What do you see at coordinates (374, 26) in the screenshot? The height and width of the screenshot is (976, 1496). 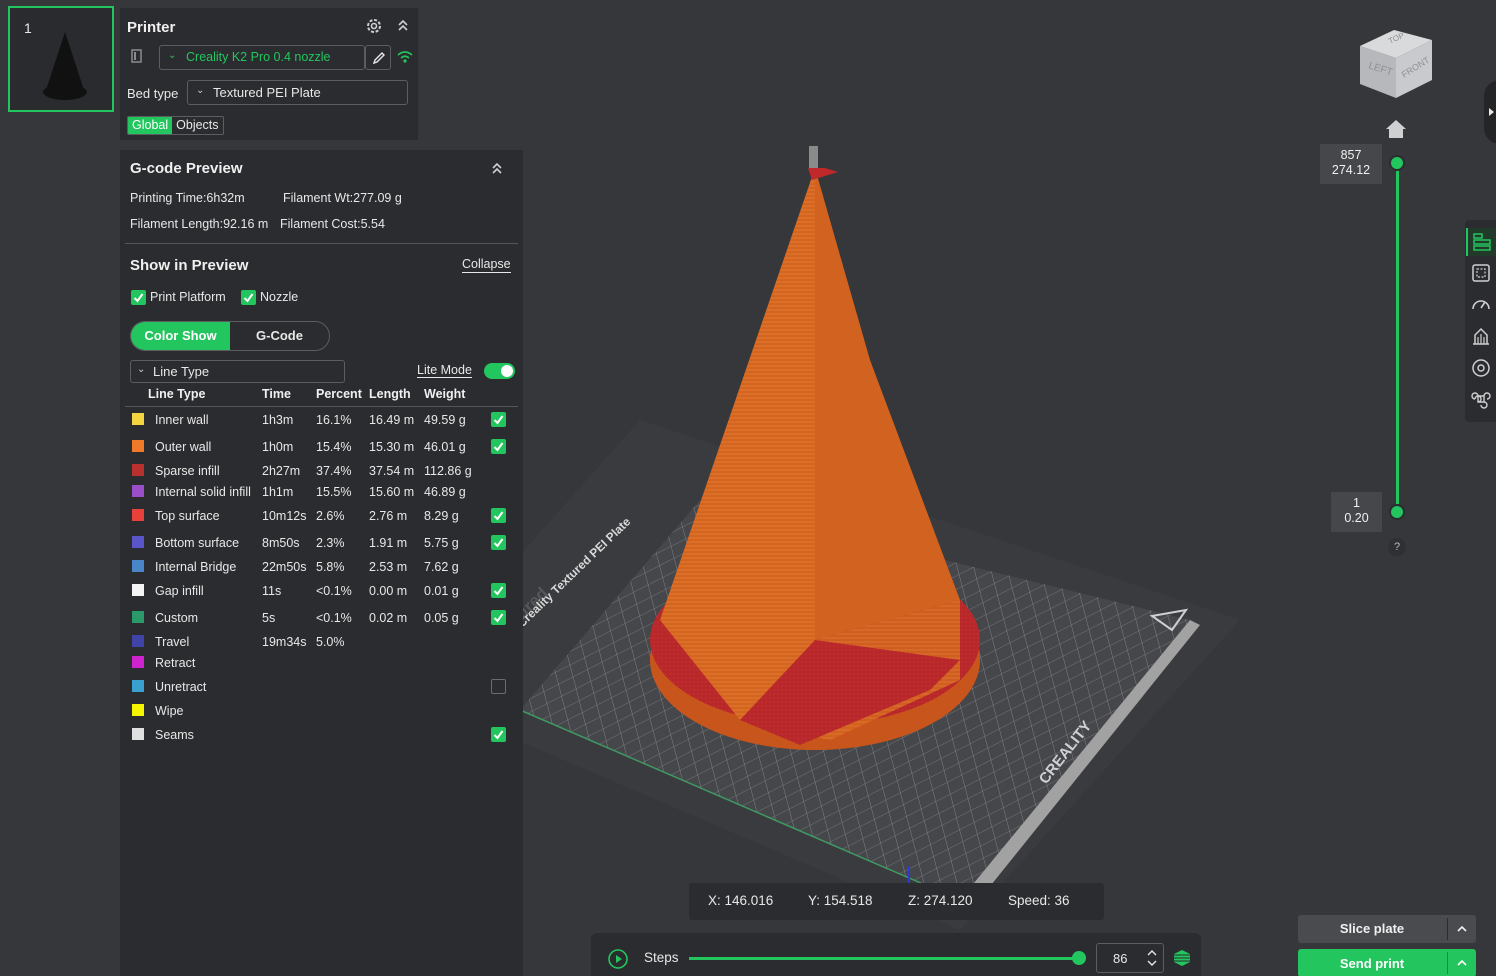 I see `gear-icon` at bounding box center [374, 26].